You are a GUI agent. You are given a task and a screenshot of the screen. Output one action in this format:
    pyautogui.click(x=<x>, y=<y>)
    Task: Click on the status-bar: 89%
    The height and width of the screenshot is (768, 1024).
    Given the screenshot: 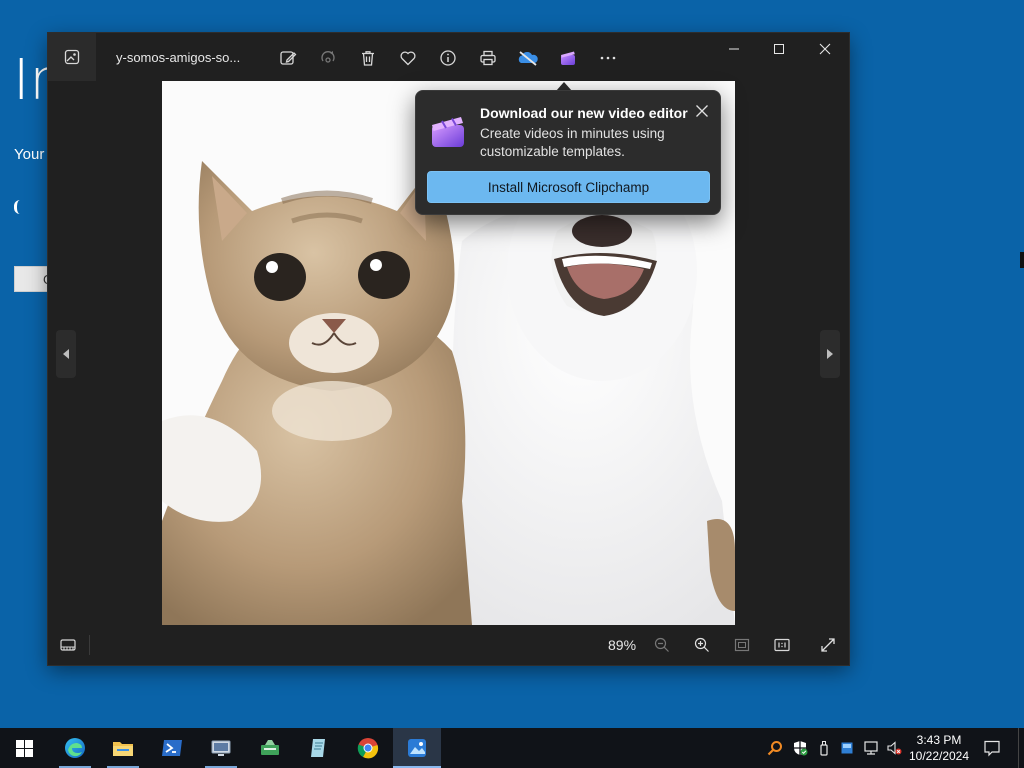 What is the action you would take?
    pyautogui.click(x=448, y=645)
    